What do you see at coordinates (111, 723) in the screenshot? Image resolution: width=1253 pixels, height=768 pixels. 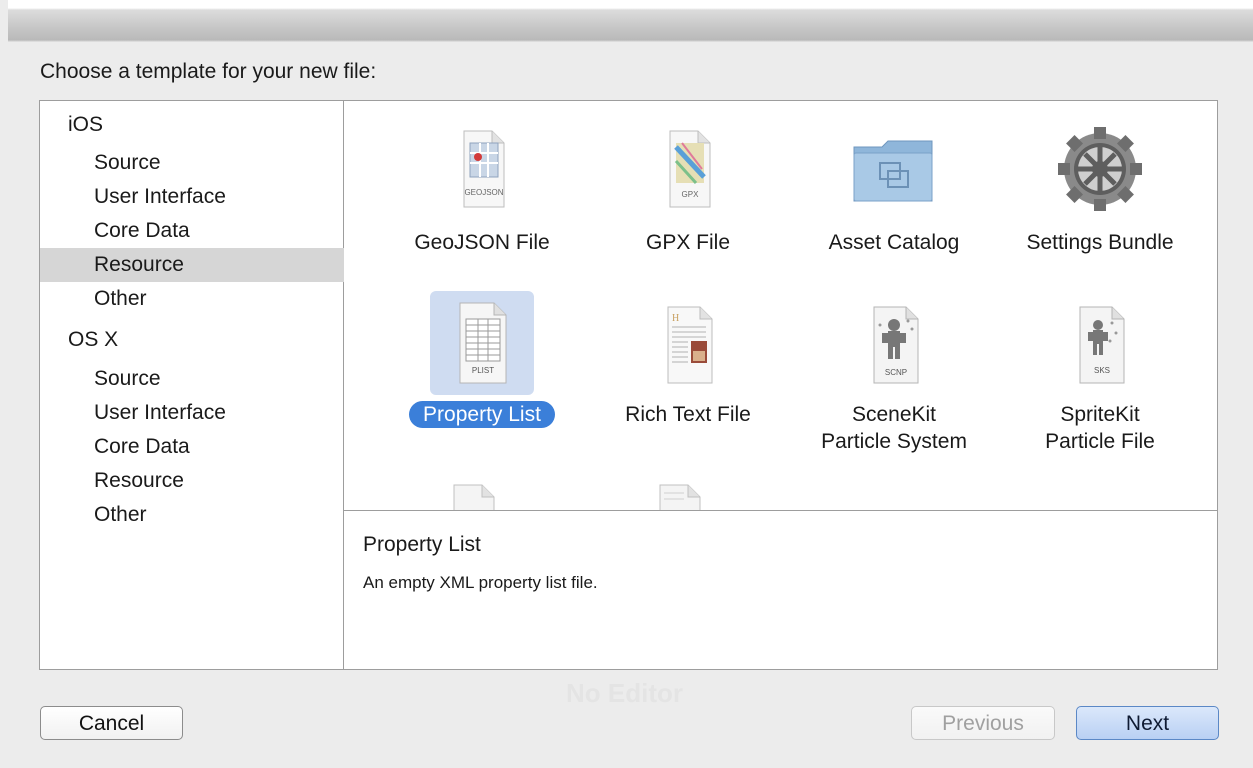 I see `cancel-button: Cancel` at bounding box center [111, 723].